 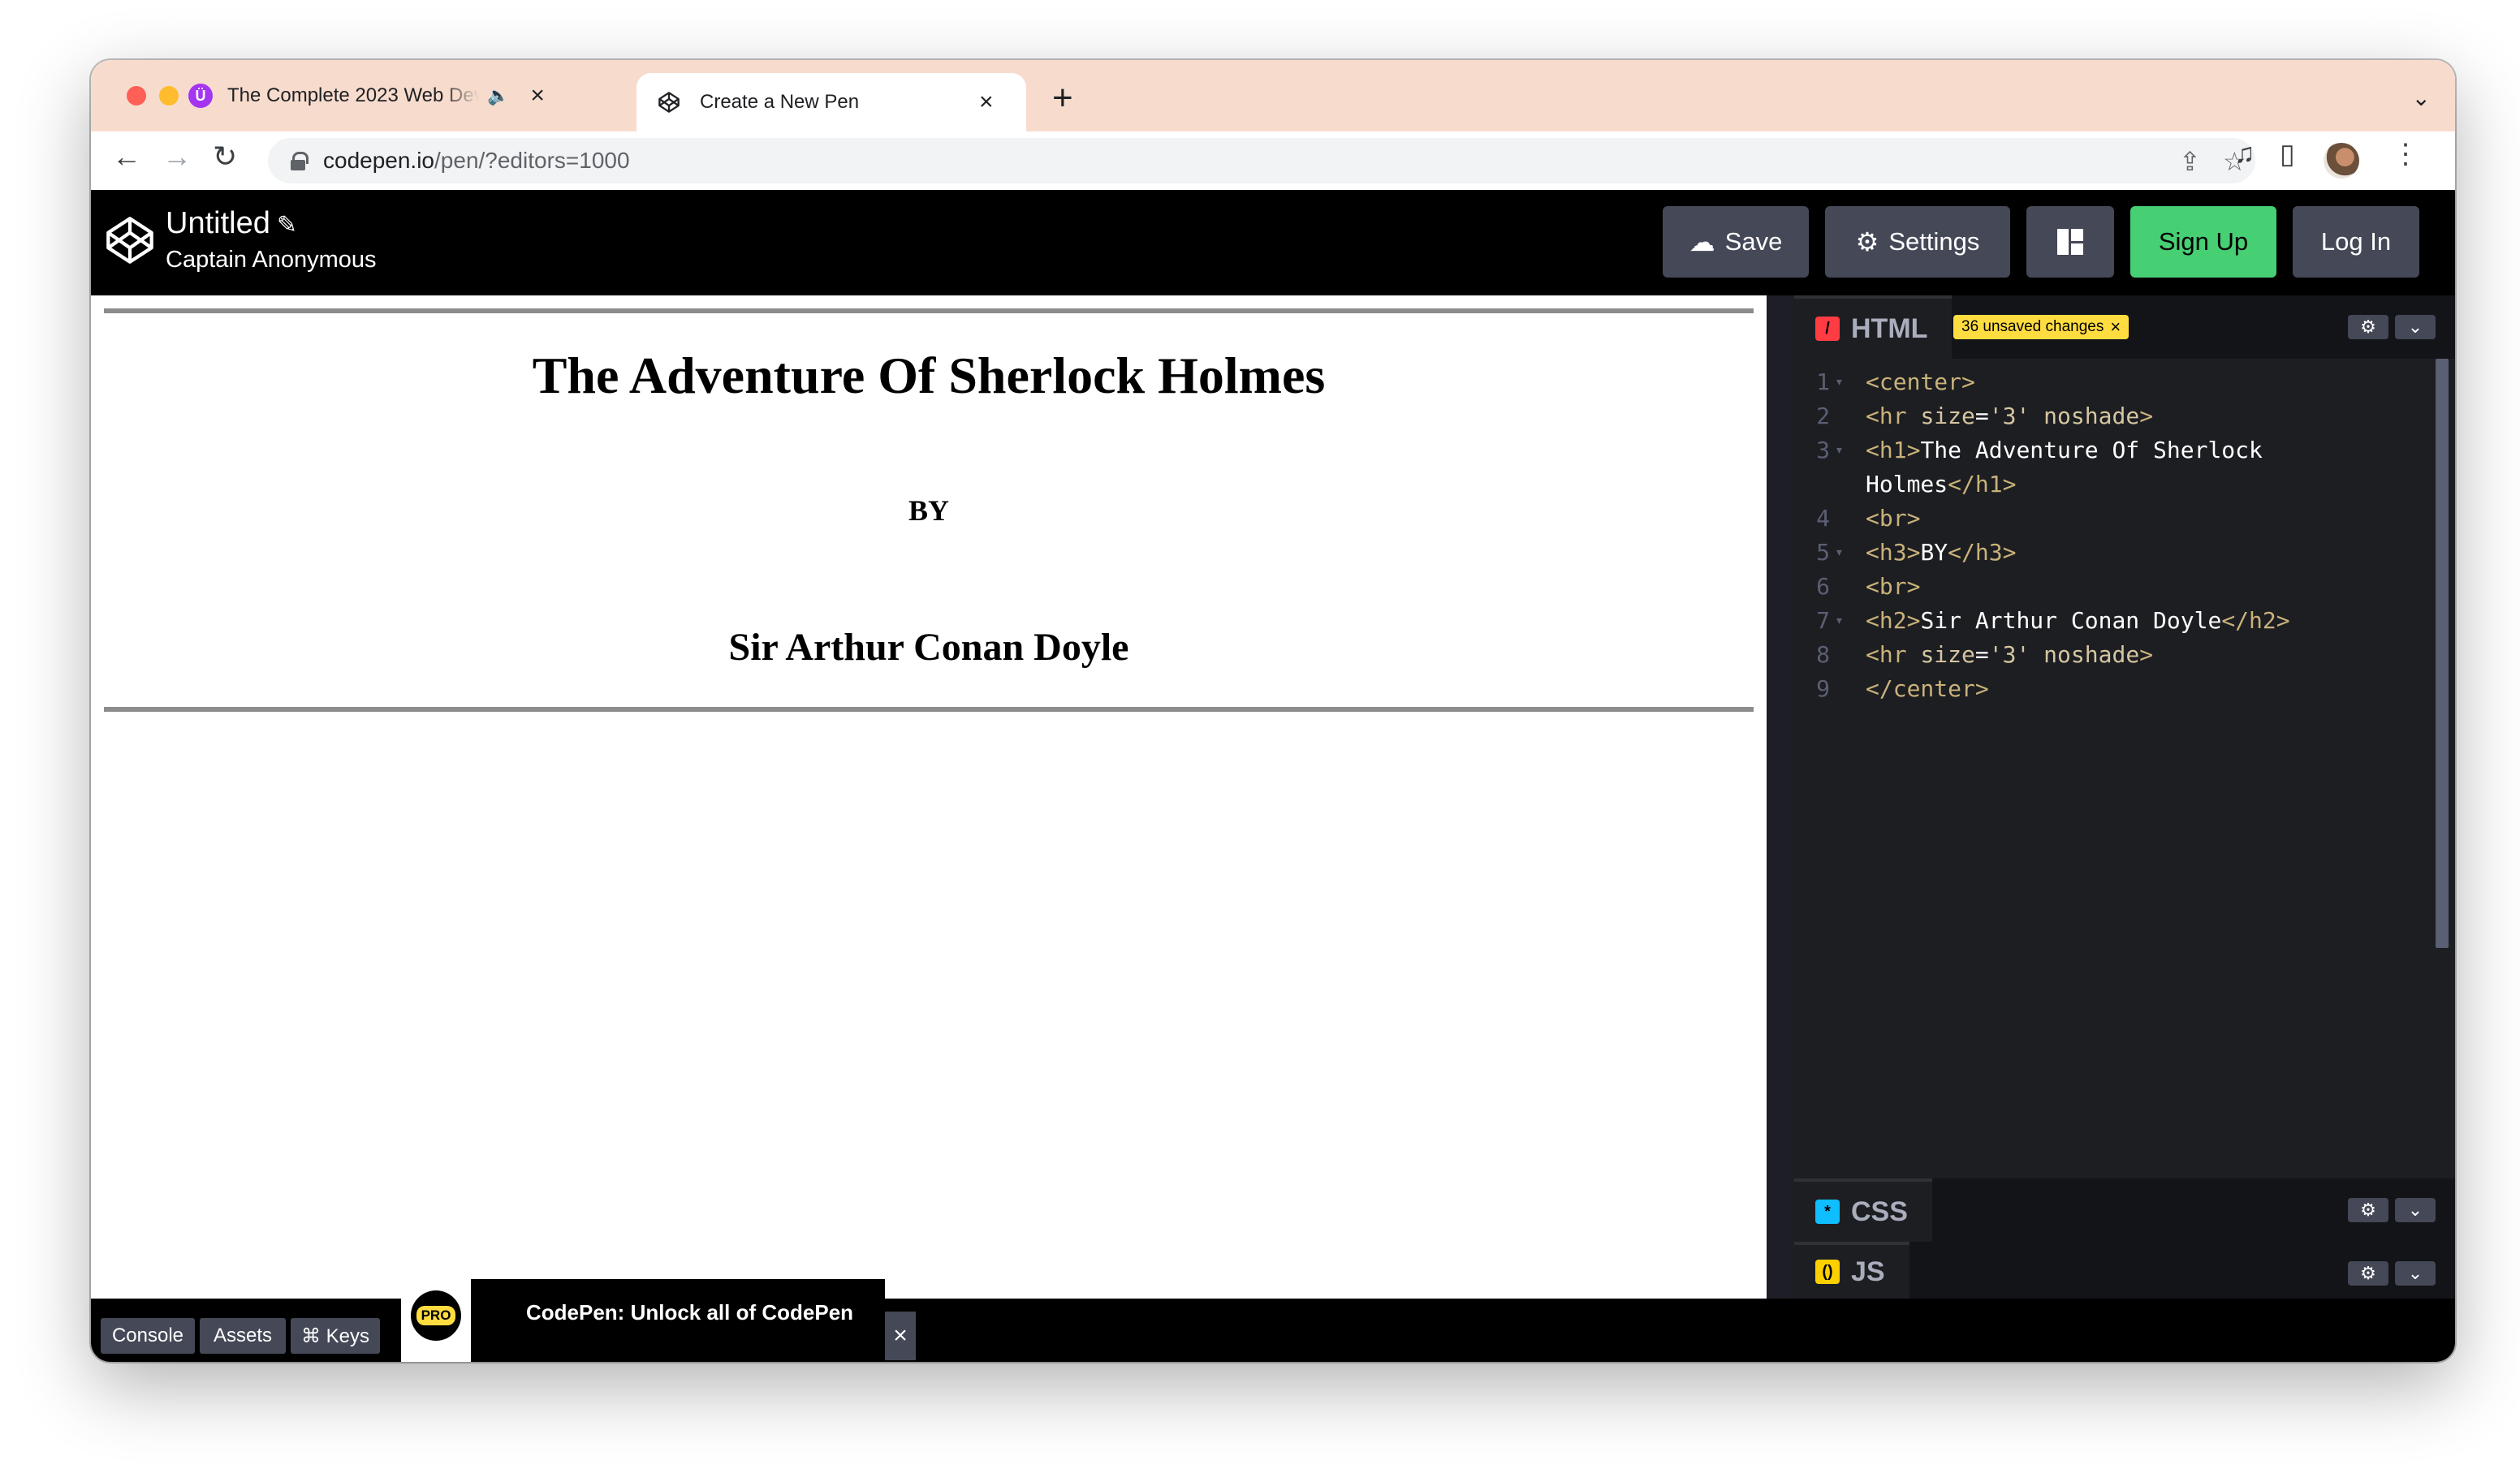 I want to click on code-text: <h2>Sir Arthur Conan Doyle</h2>, so click(x=2078, y=620).